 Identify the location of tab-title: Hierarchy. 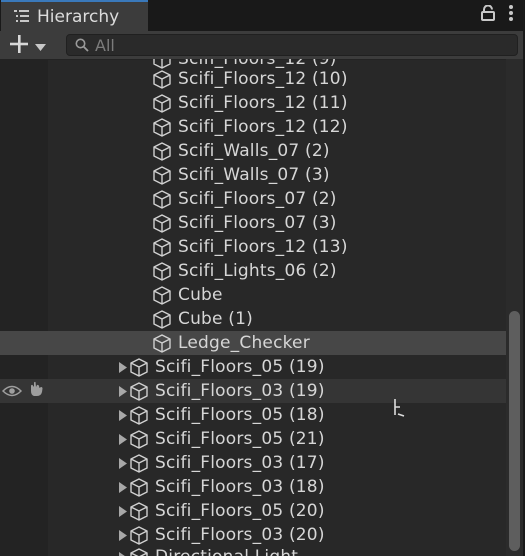
(78, 16).